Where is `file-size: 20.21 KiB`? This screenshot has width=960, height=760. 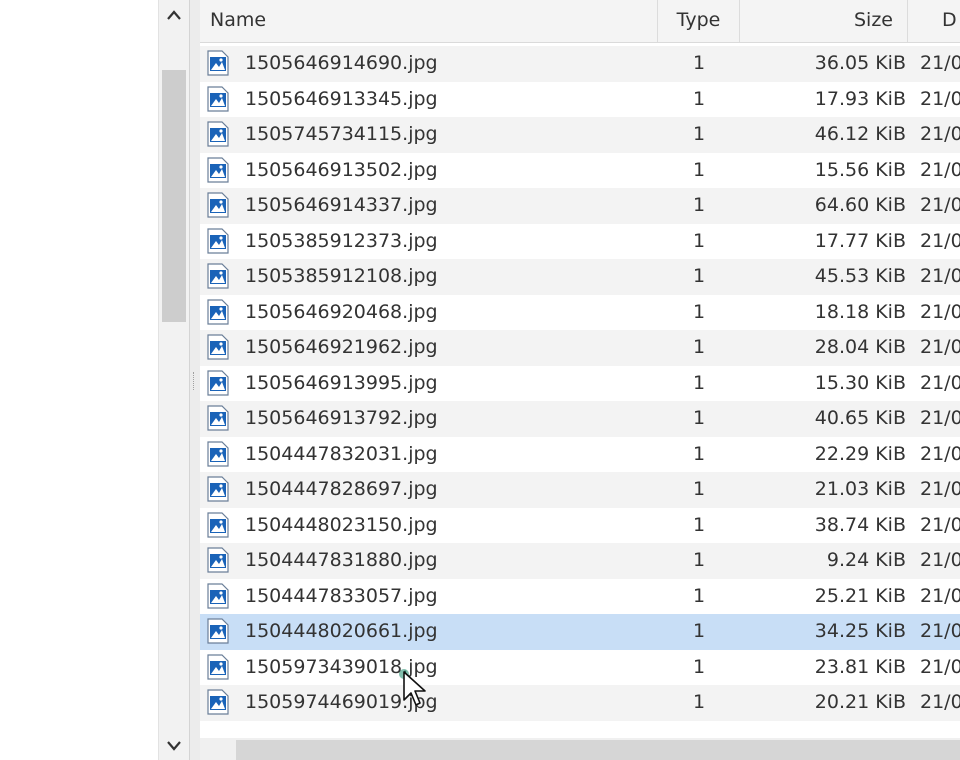
file-size: 20.21 KiB is located at coordinates (860, 702).